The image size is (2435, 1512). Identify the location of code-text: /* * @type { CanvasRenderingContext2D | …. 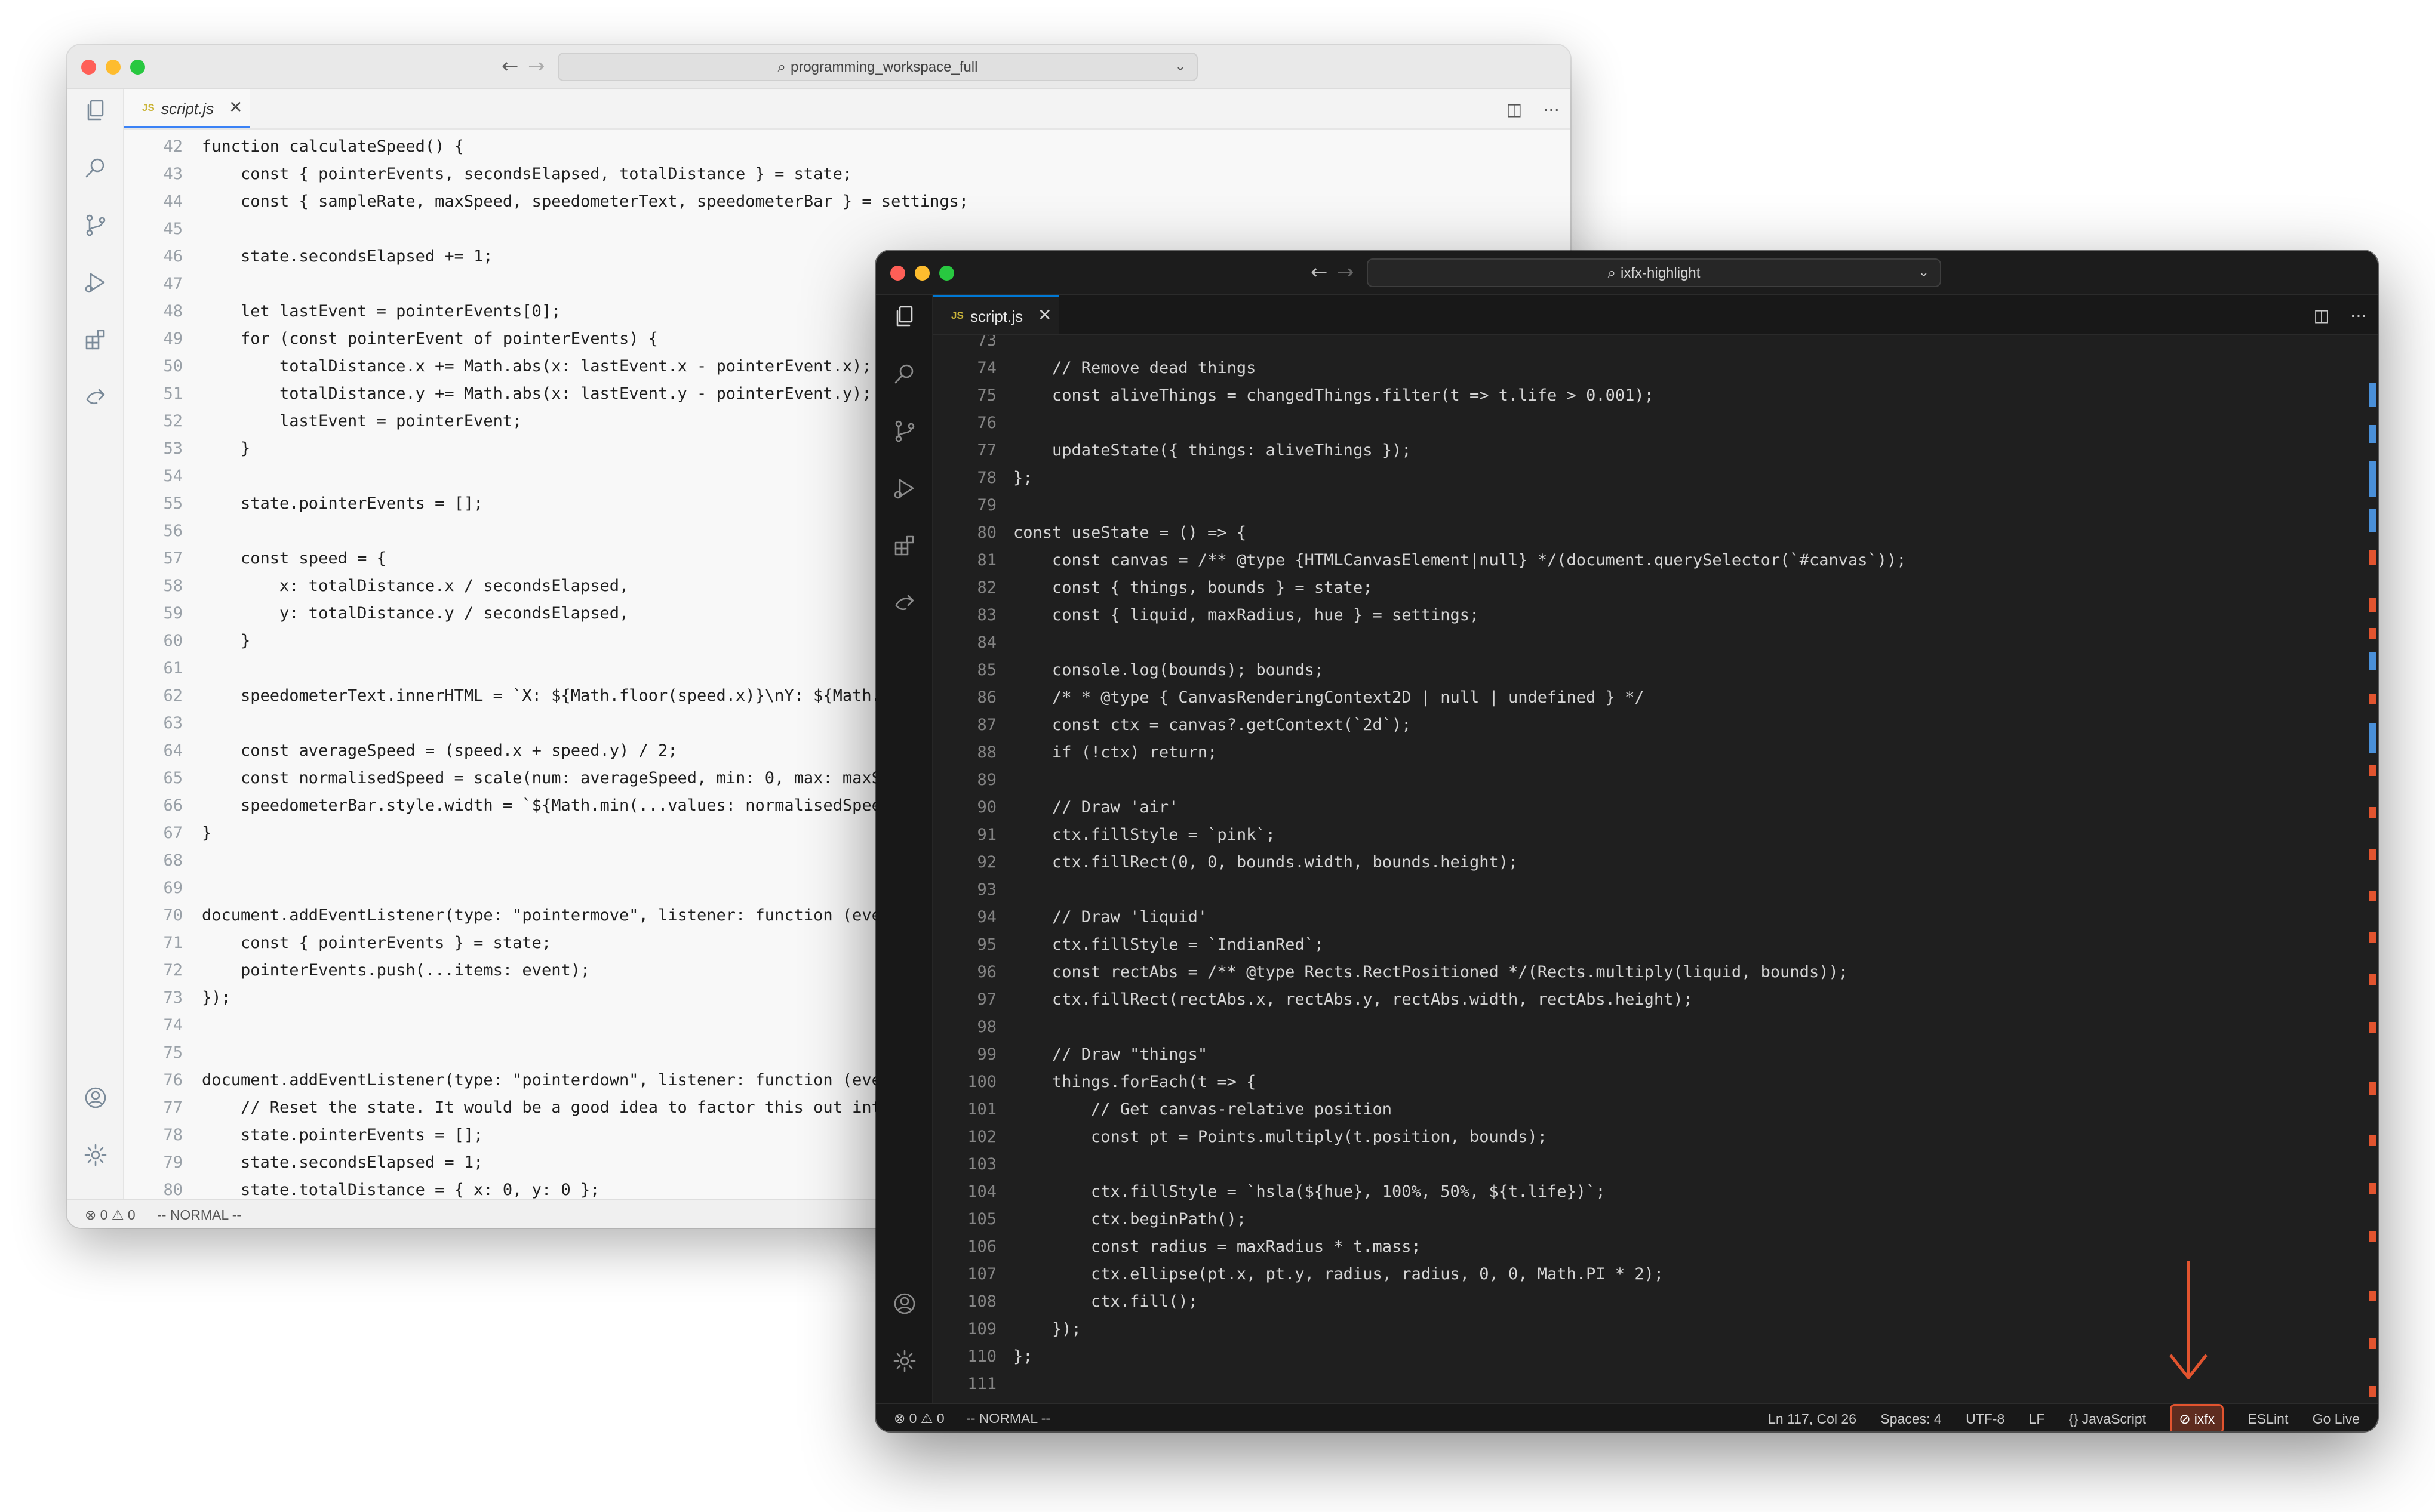
(1328, 698).